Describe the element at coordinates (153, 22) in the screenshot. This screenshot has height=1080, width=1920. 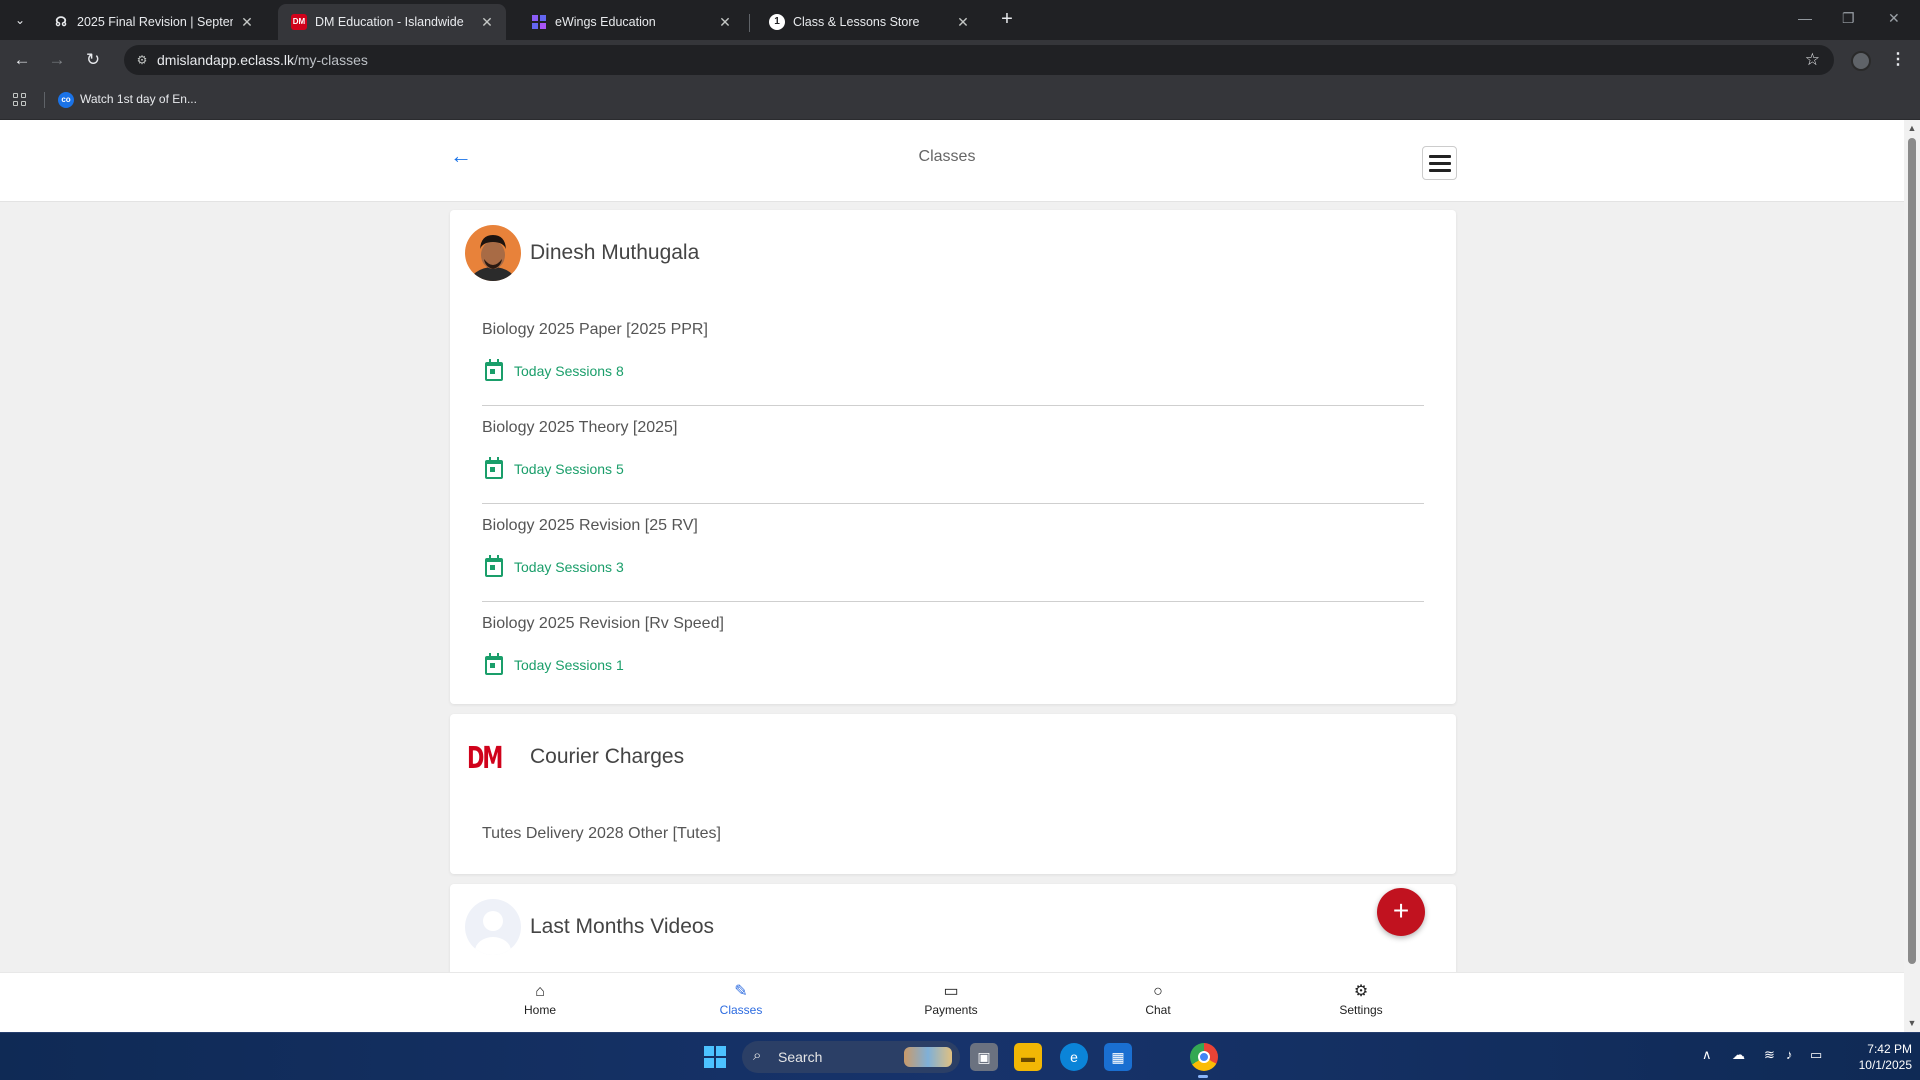
I see `tab-final-revision: ☊ 2025 Final Revision | Septembe ✕` at that location.